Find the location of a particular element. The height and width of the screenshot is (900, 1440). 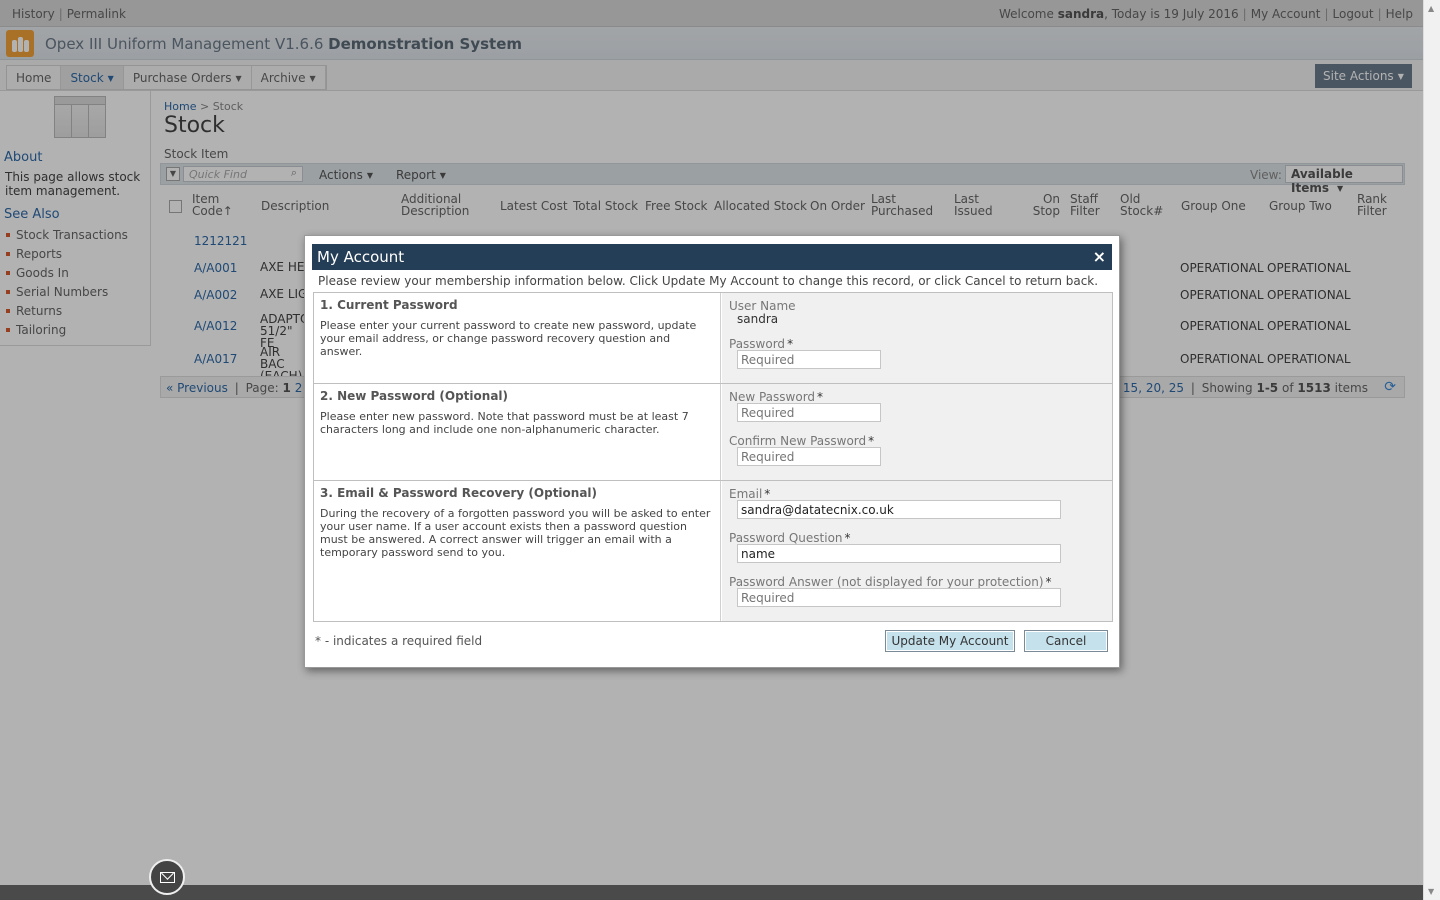

email-label: Email * is located at coordinates (750, 494).